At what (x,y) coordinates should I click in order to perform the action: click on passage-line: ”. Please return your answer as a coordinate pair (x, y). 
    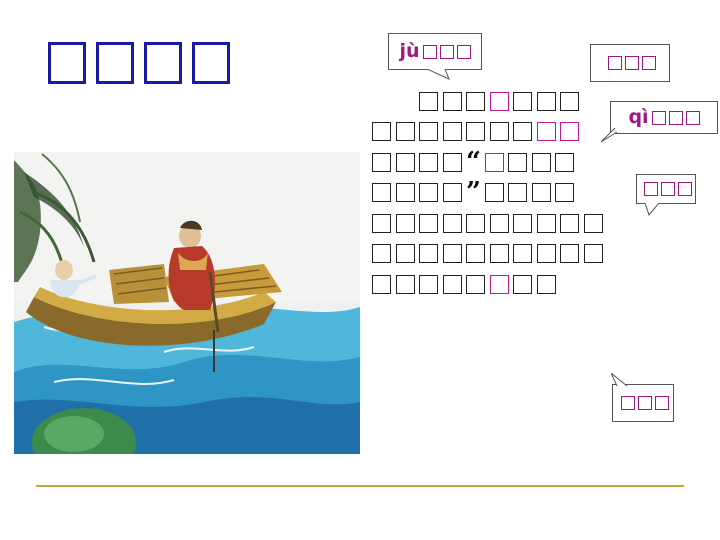
    Looking at the image, I should click on (492, 193).